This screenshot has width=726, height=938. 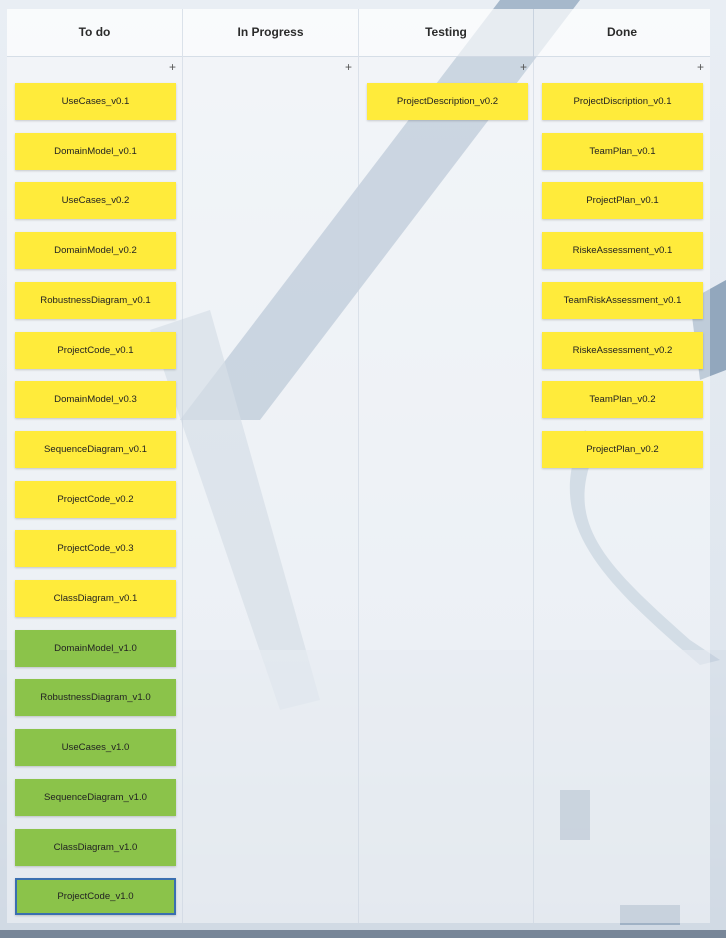 I want to click on task-card: ProjectDiscription_v0.1, so click(x=622, y=101).